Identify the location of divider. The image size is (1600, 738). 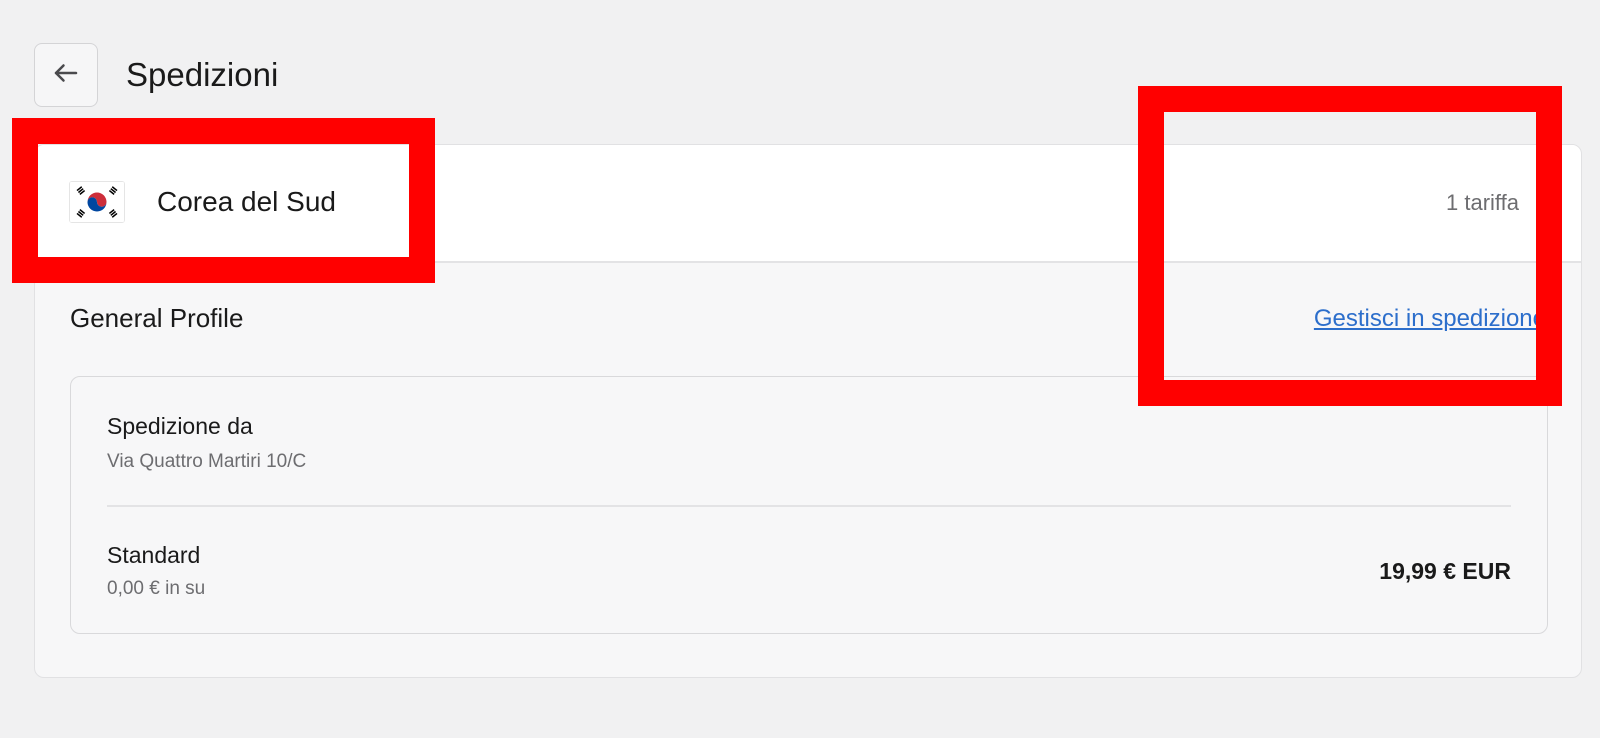
(809, 506).